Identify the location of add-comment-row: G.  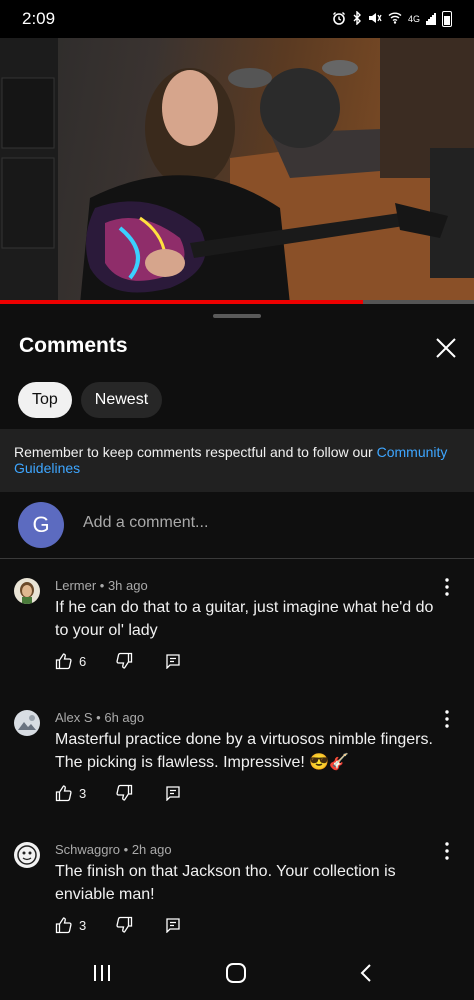
(237, 525).